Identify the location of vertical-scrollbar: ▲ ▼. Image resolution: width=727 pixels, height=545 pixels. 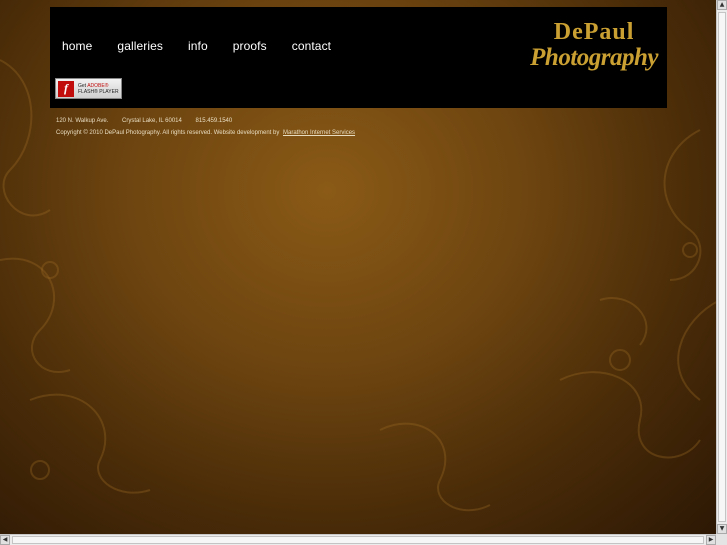
(721, 267).